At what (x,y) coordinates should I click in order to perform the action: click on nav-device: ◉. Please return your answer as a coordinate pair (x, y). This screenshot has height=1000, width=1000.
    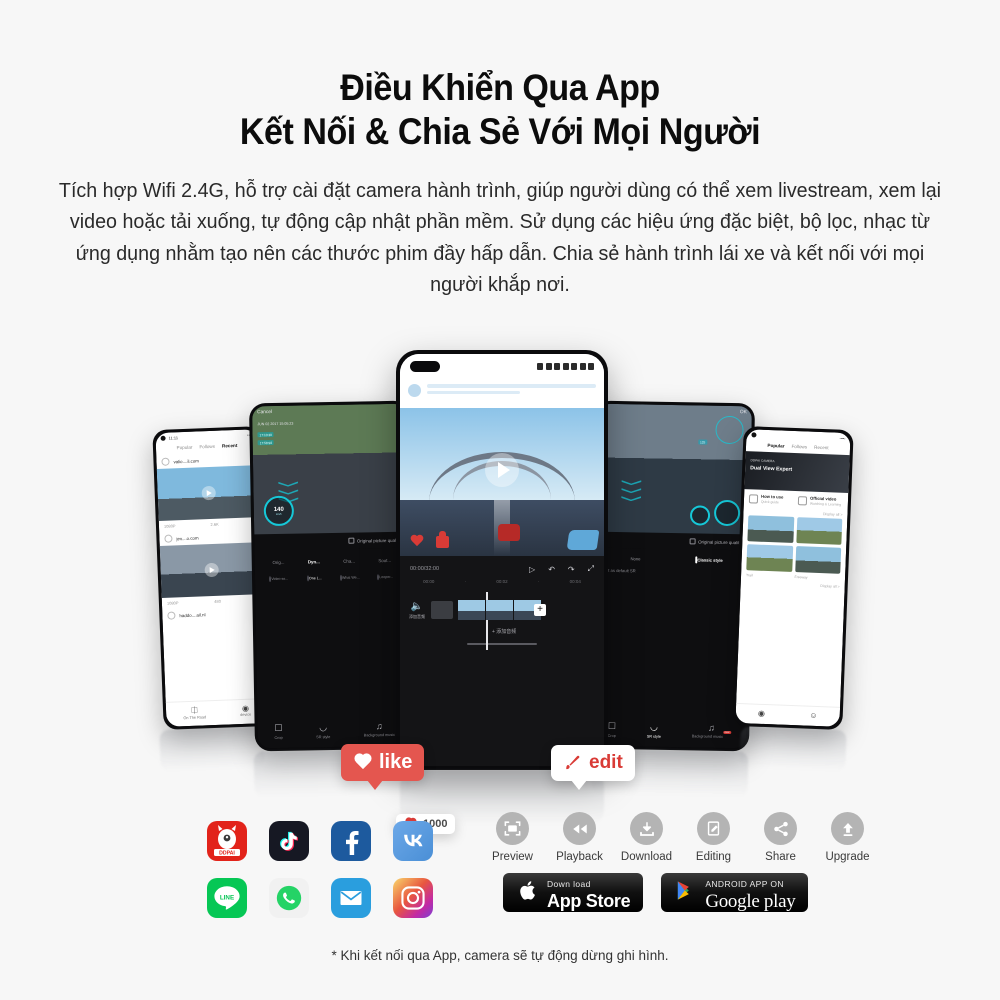
    Looking at the image, I should click on (761, 713).